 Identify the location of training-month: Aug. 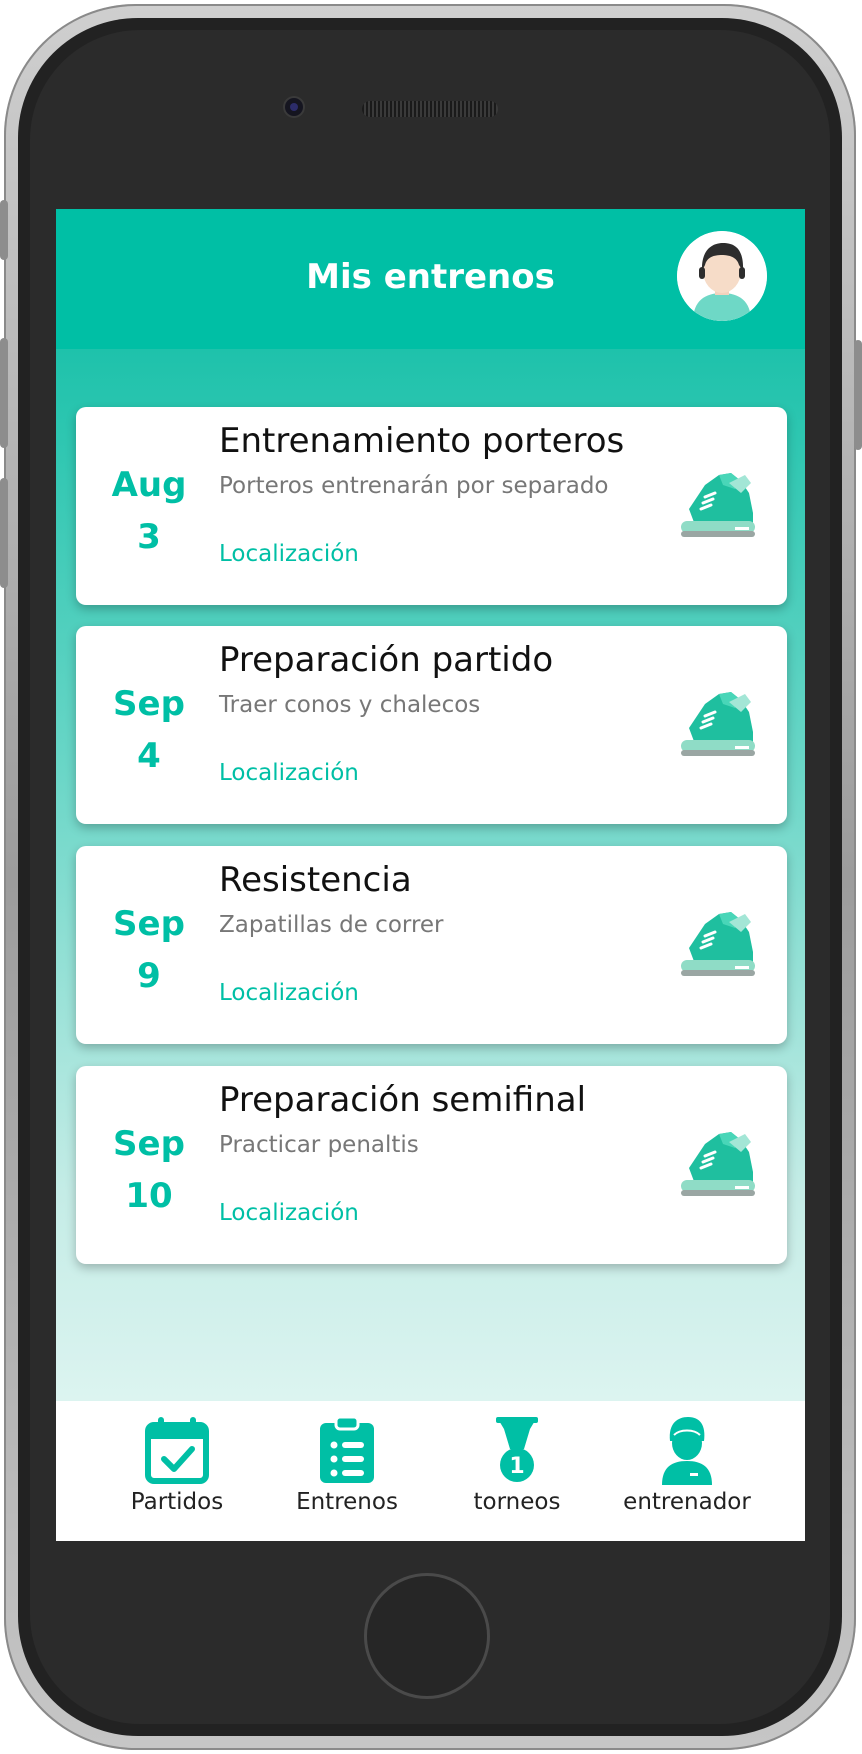
(149, 485).